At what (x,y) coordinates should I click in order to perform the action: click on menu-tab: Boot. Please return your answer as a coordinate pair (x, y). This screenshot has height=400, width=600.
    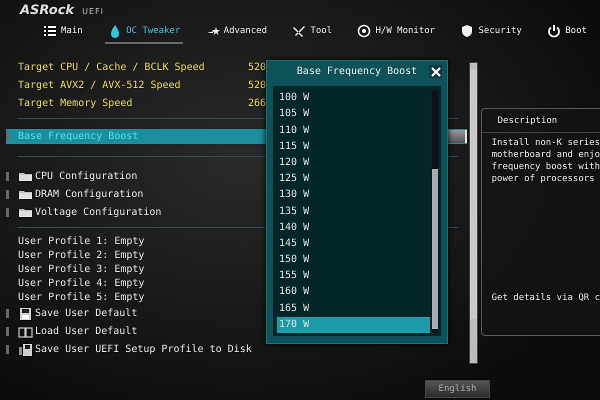
    Looking at the image, I should click on (567, 33).